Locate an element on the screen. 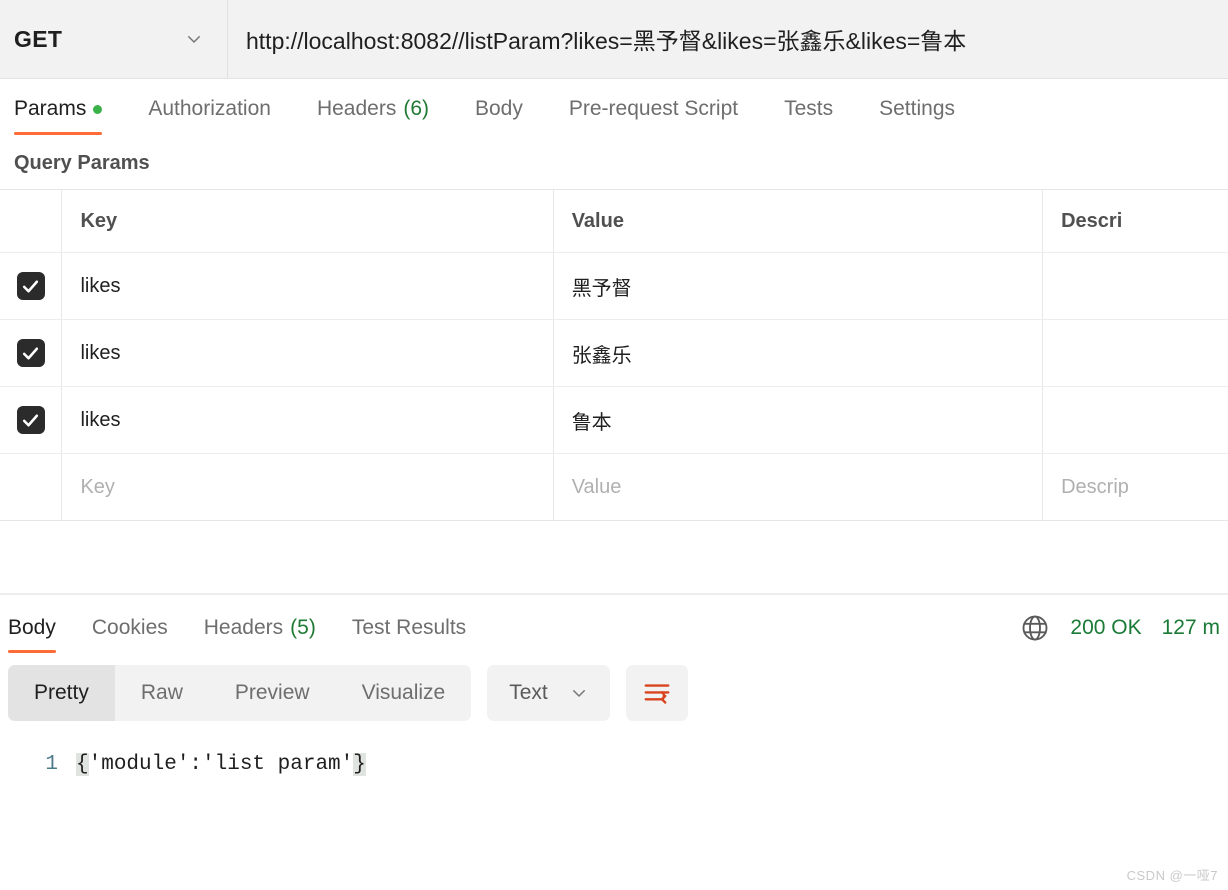  close-brace: } is located at coordinates (359, 764).